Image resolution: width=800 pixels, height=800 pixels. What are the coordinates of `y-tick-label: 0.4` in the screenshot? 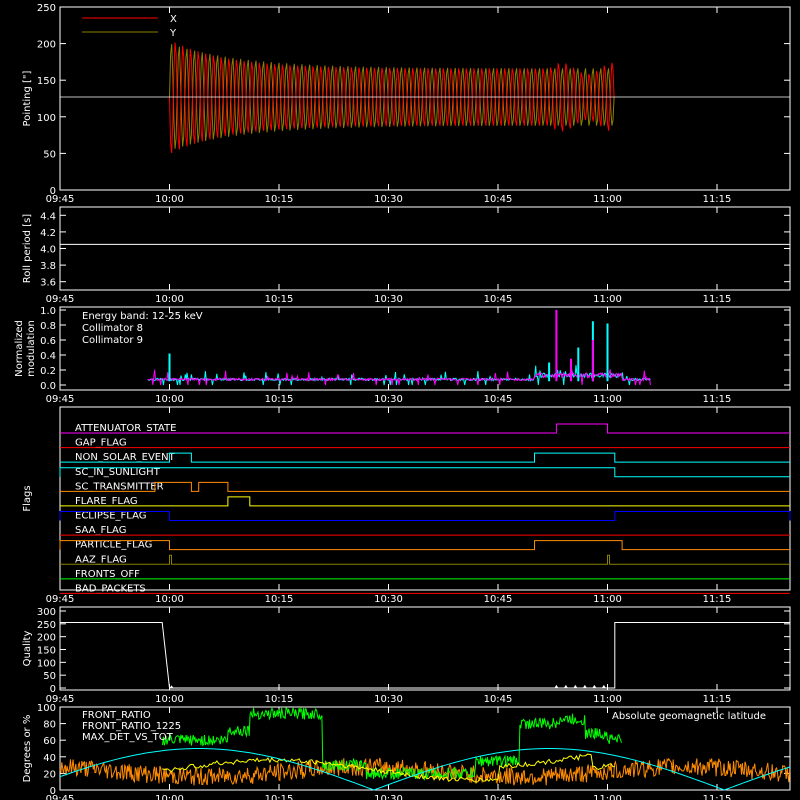 It's located at (48, 356).